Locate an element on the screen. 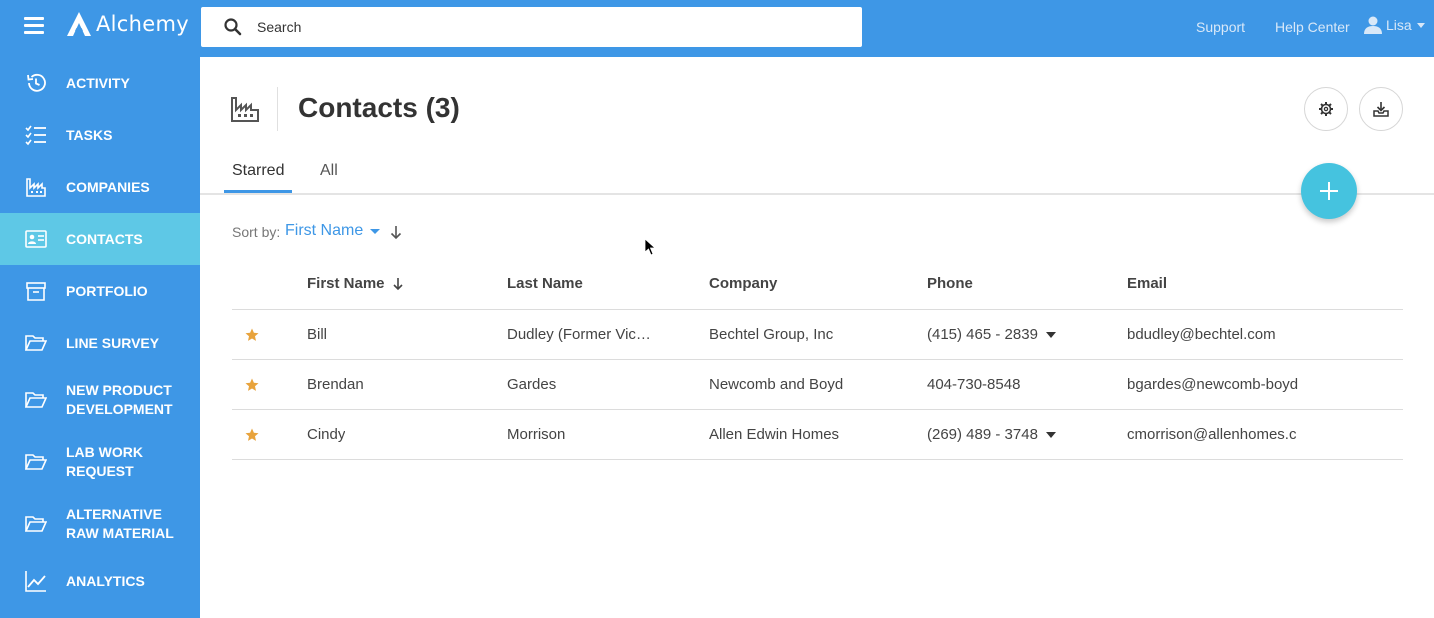 The image size is (1434, 618). sidebar-item-lab-work-request: LAB WORK REQUEST is located at coordinates (100, 462).